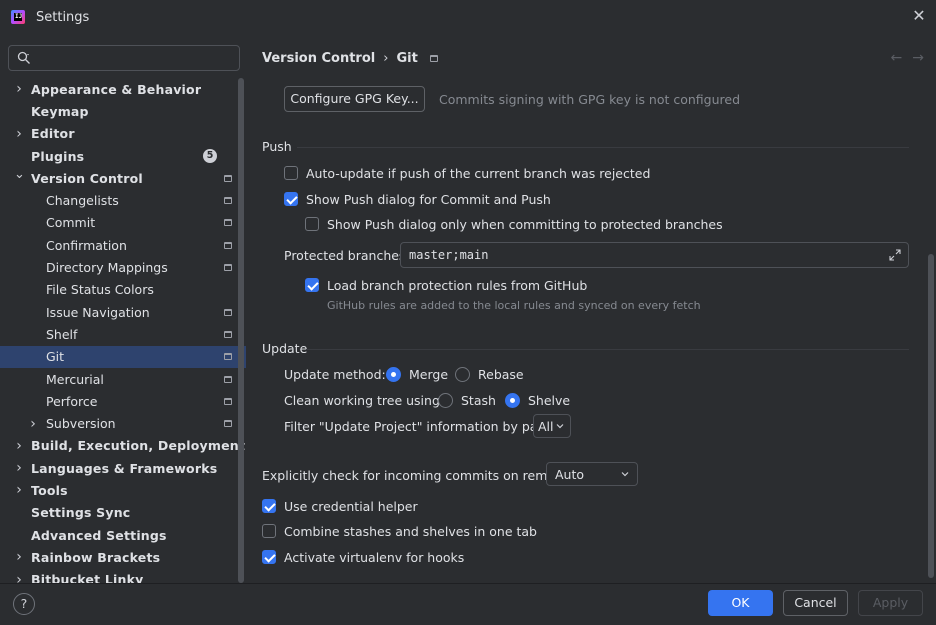 The image size is (936, 625). What do you see at coordinates (468, 18) in the screenshot?
I see `title-bar: IJ Settings ✕` at bounding box center [468, 18].